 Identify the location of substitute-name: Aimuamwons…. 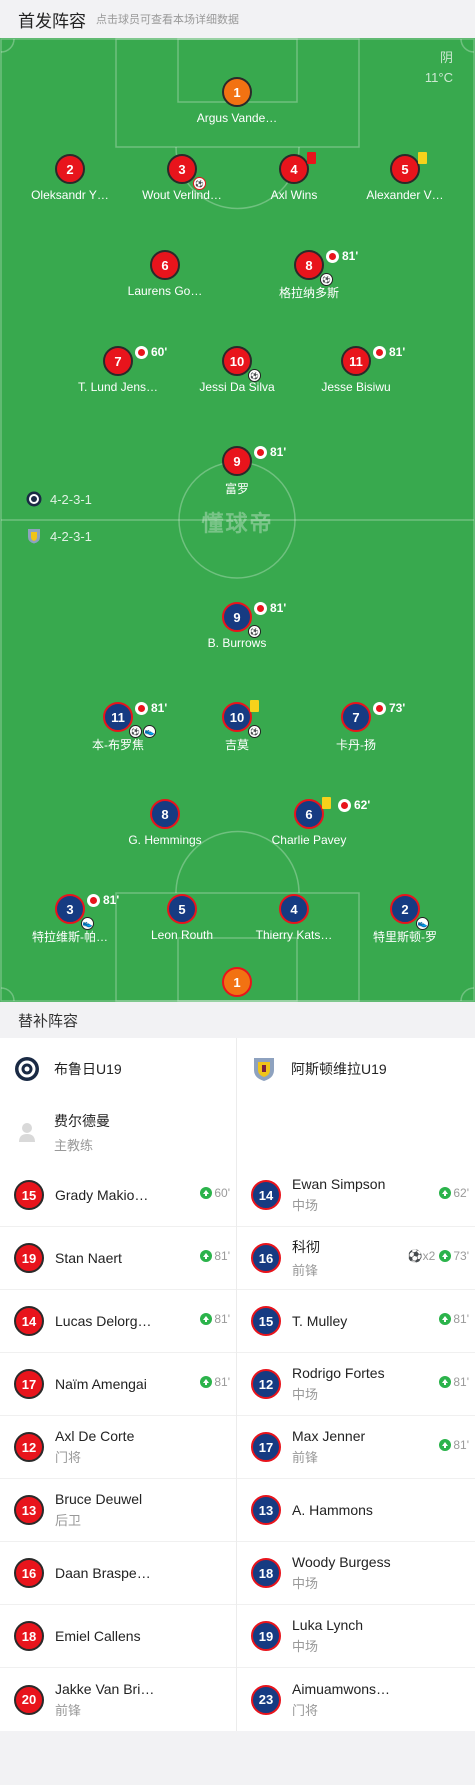
(341, 1688).